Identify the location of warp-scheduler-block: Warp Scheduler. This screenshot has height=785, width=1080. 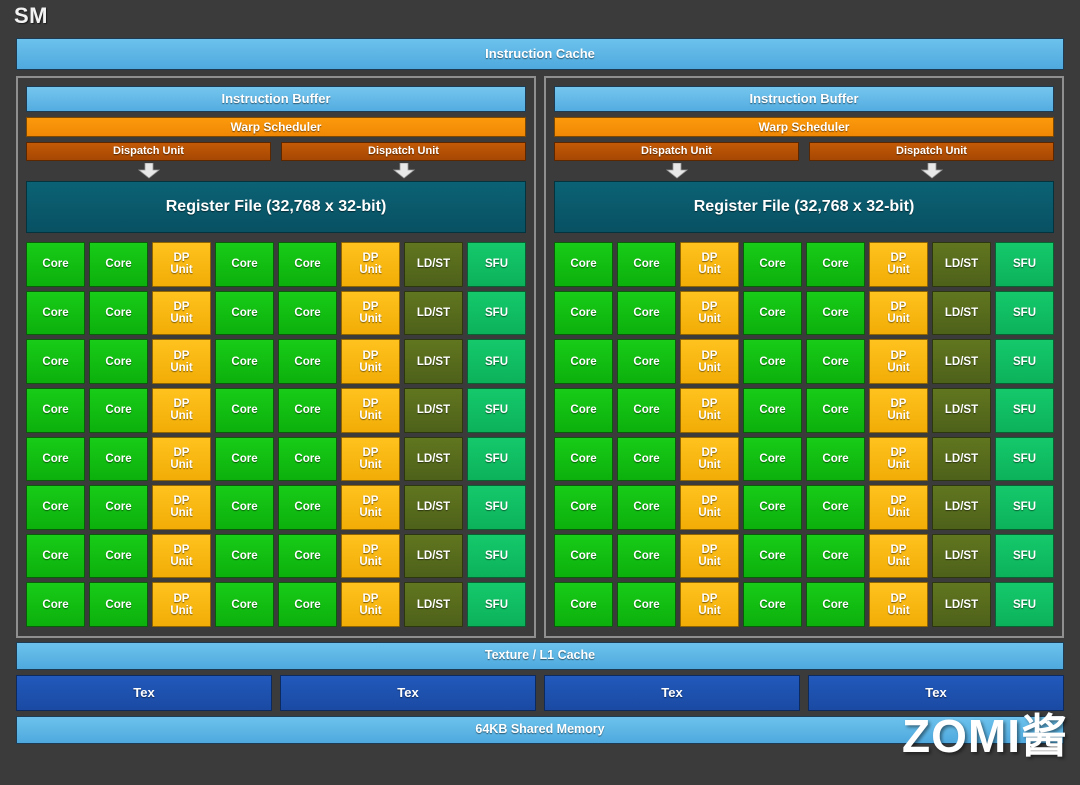
(804, 127).